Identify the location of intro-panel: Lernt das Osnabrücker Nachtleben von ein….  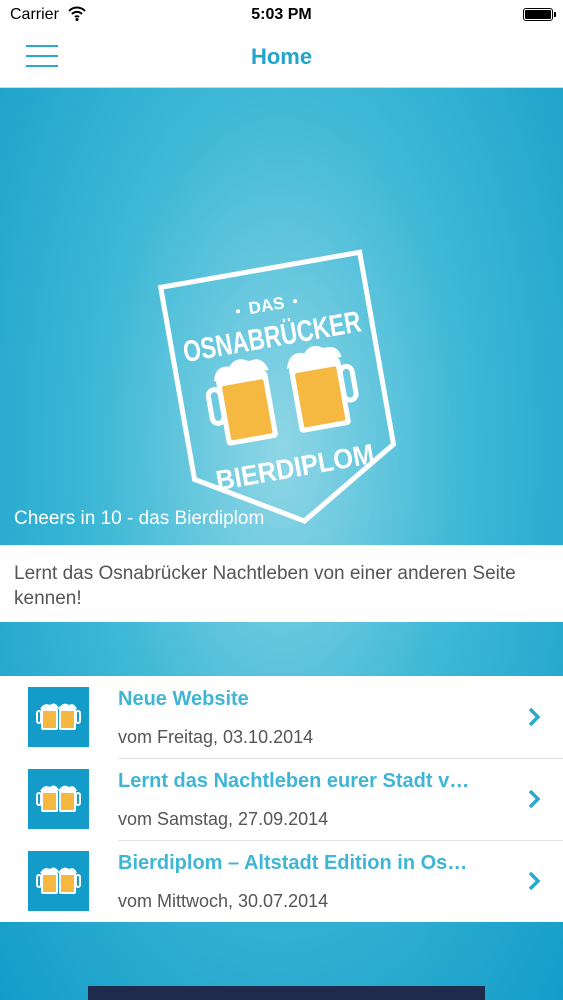
(281, 583).